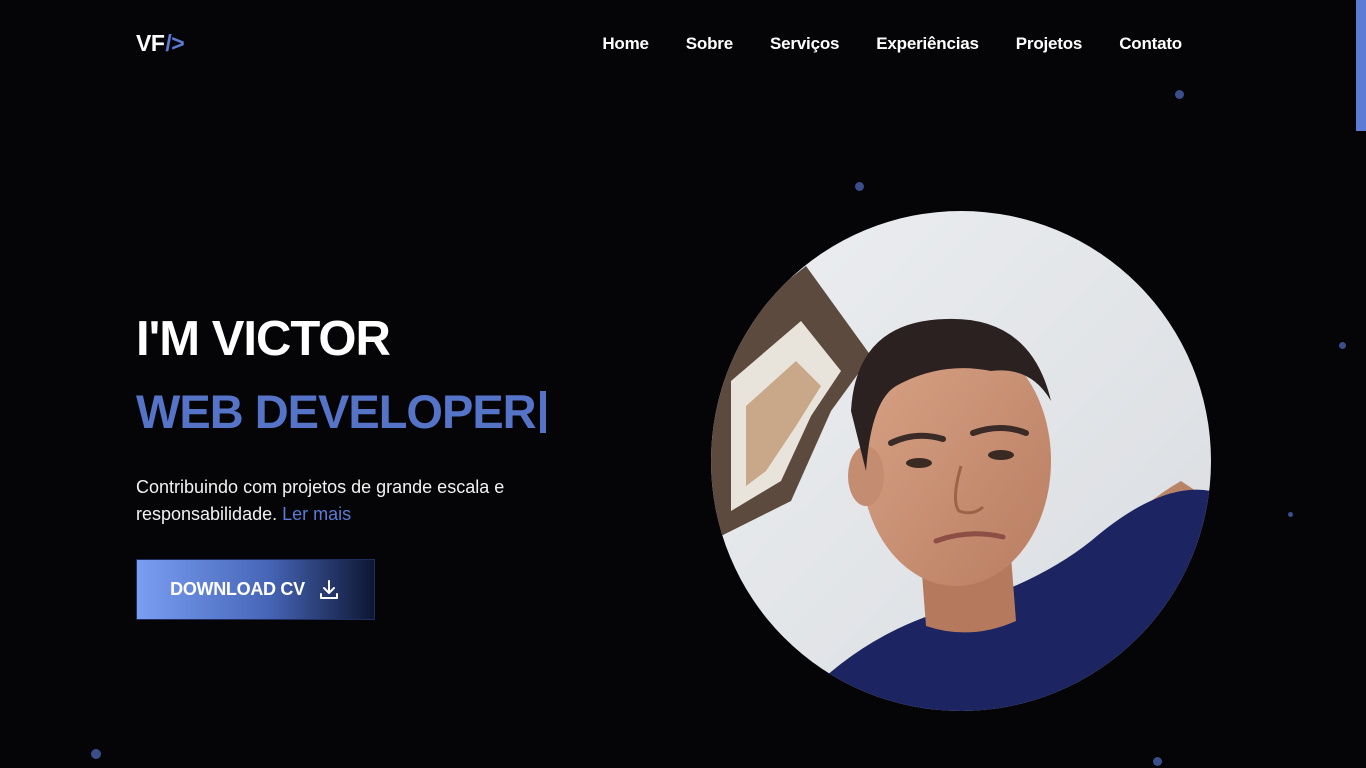 This screenshot has width=1366, height=768. Describe the element at coordinates (1150, 44) in the screenshot. I see `nav-contato: Contato` at that location.